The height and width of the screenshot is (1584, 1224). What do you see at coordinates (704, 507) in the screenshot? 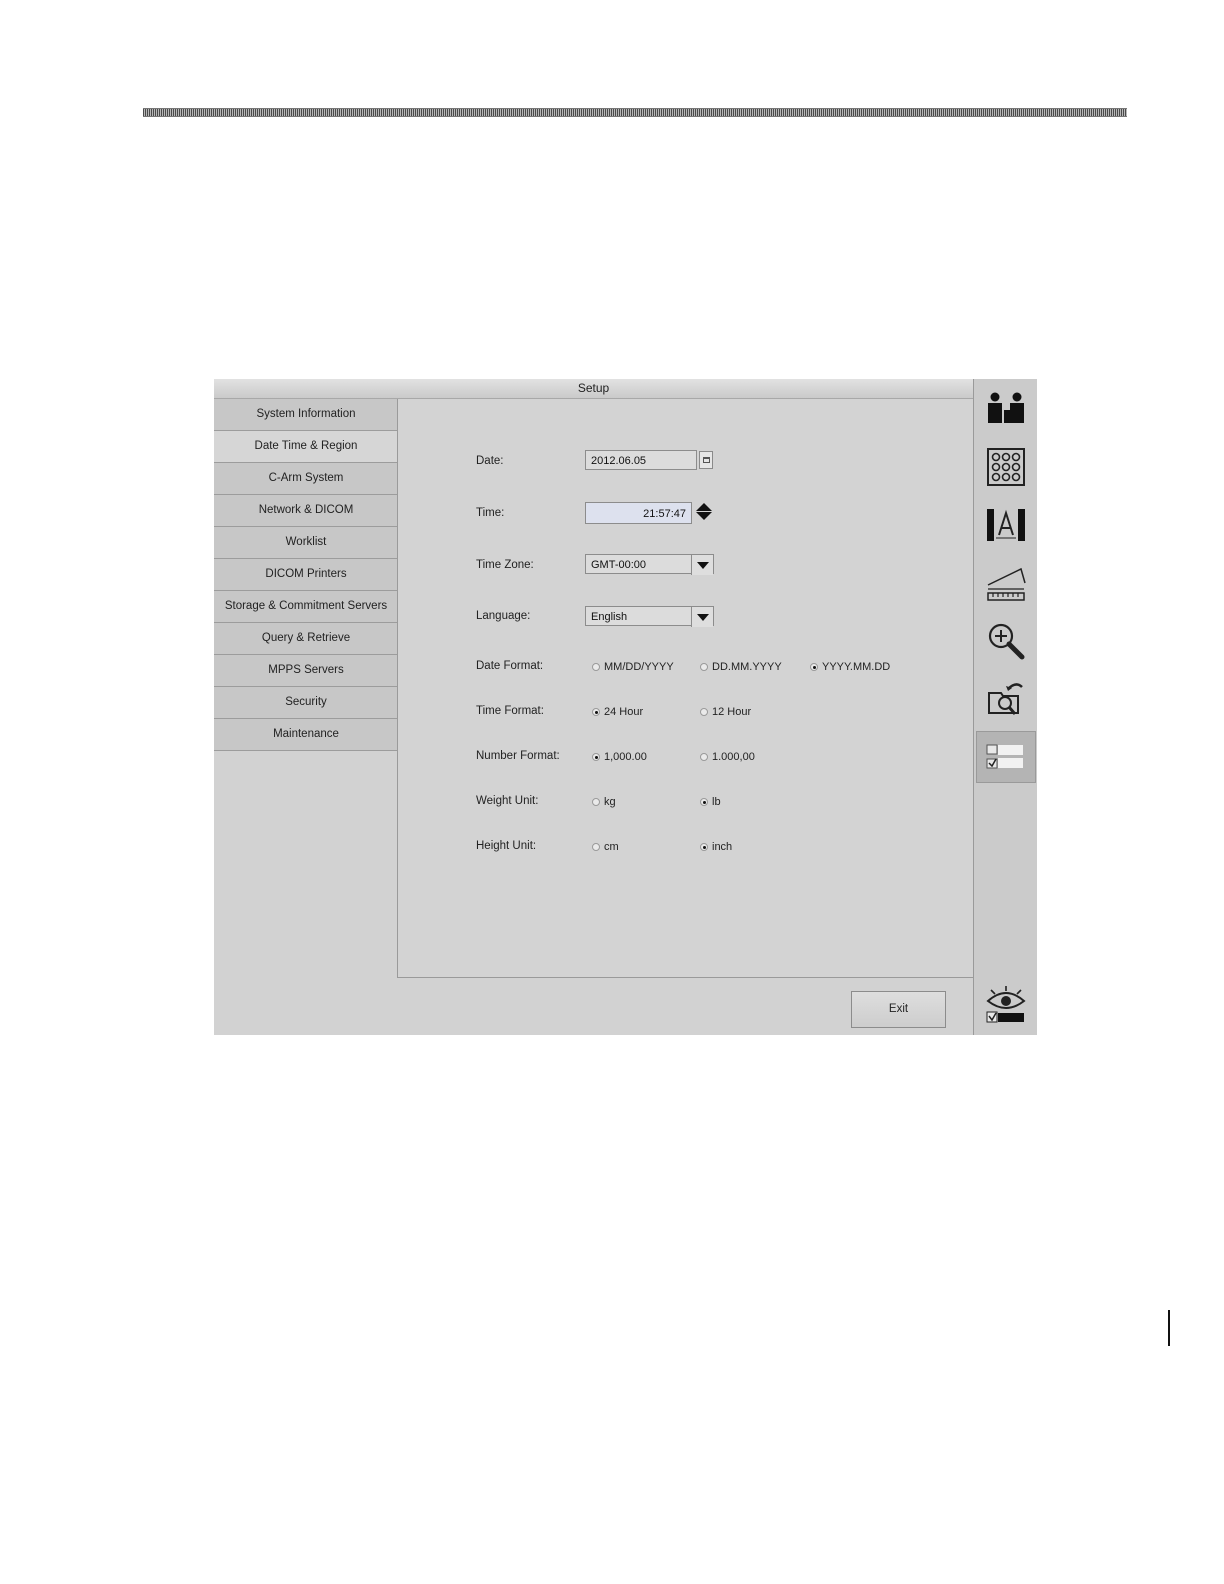
I see `stepper-up-icon` at bounding box center [704, 507].